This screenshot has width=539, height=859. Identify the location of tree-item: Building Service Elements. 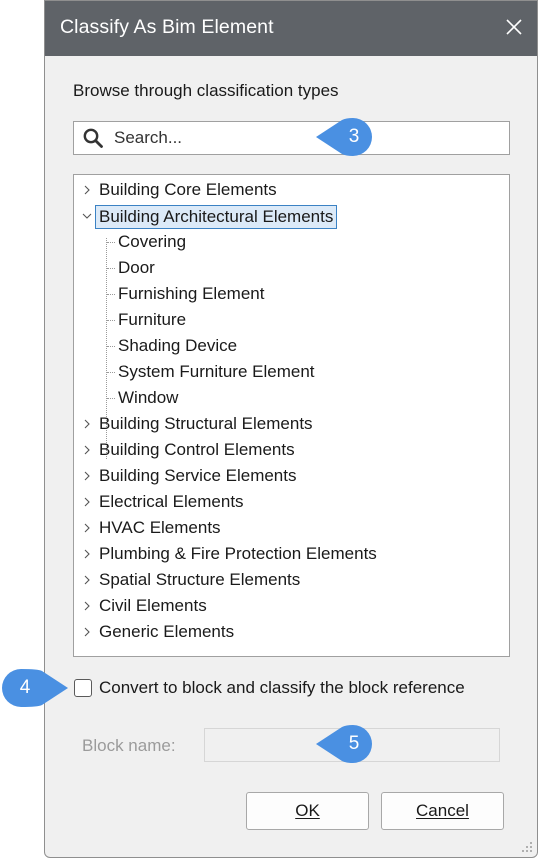
(289, 476).